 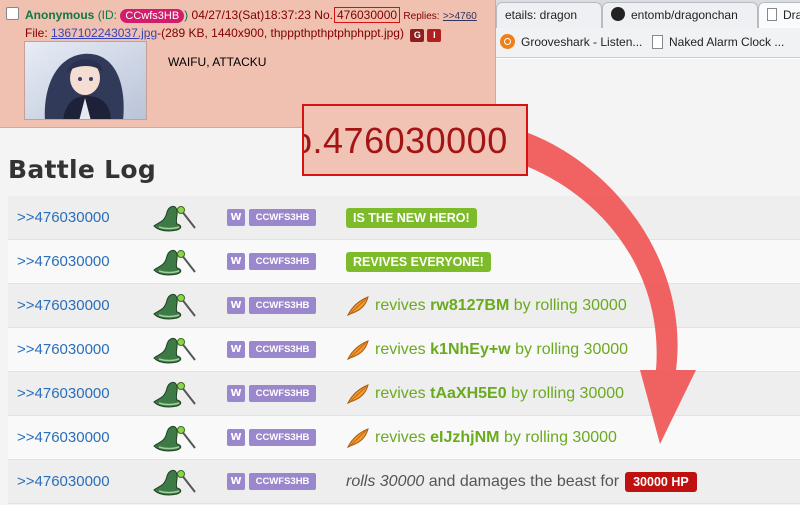 I want to click on event-description: revives eIJzhjNM by rolling 30000, so click(x=481, y=438).